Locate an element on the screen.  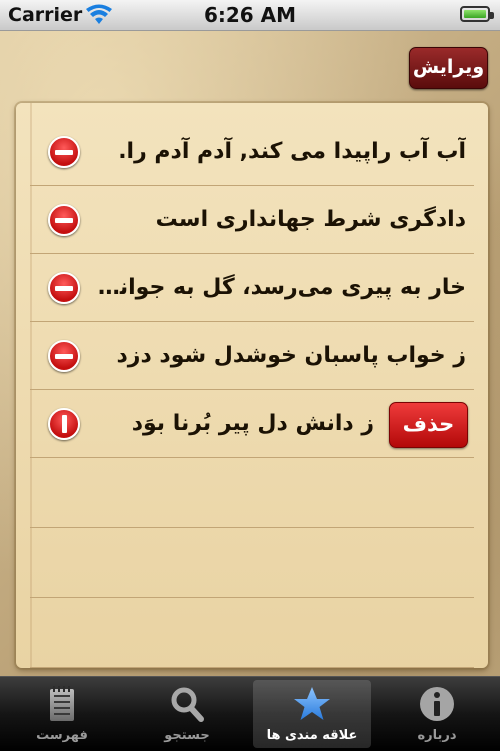
tab-search: جستجو is located at coordinates (187, 714).